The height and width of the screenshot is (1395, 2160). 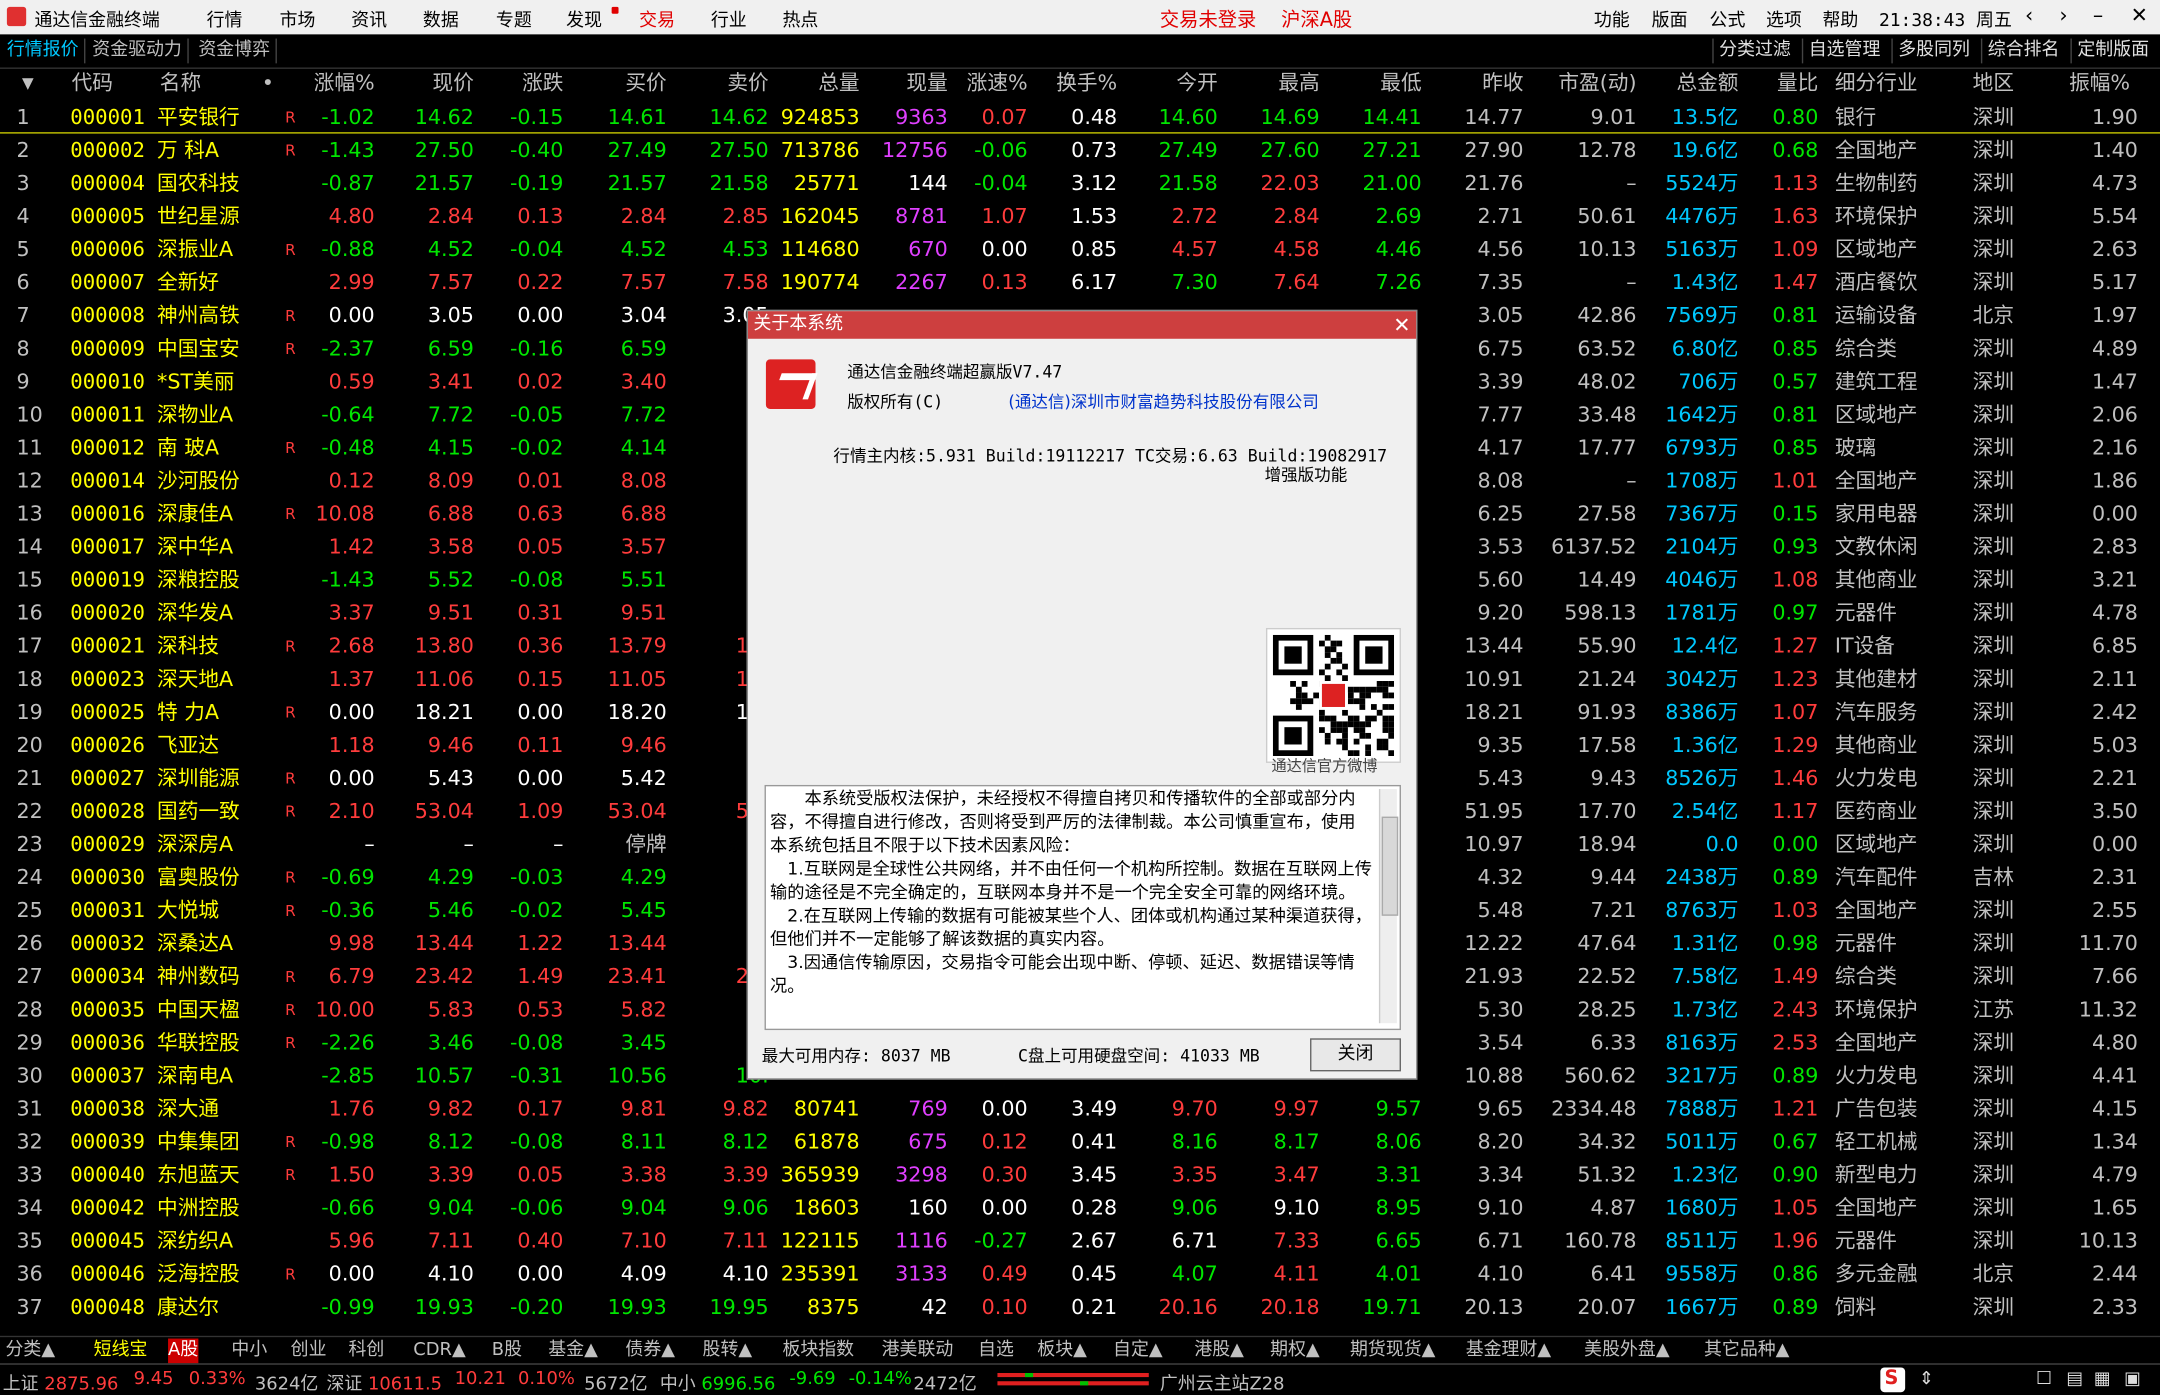 I want to click on category-tab: 短线宝, so click(x=121, y=1351).